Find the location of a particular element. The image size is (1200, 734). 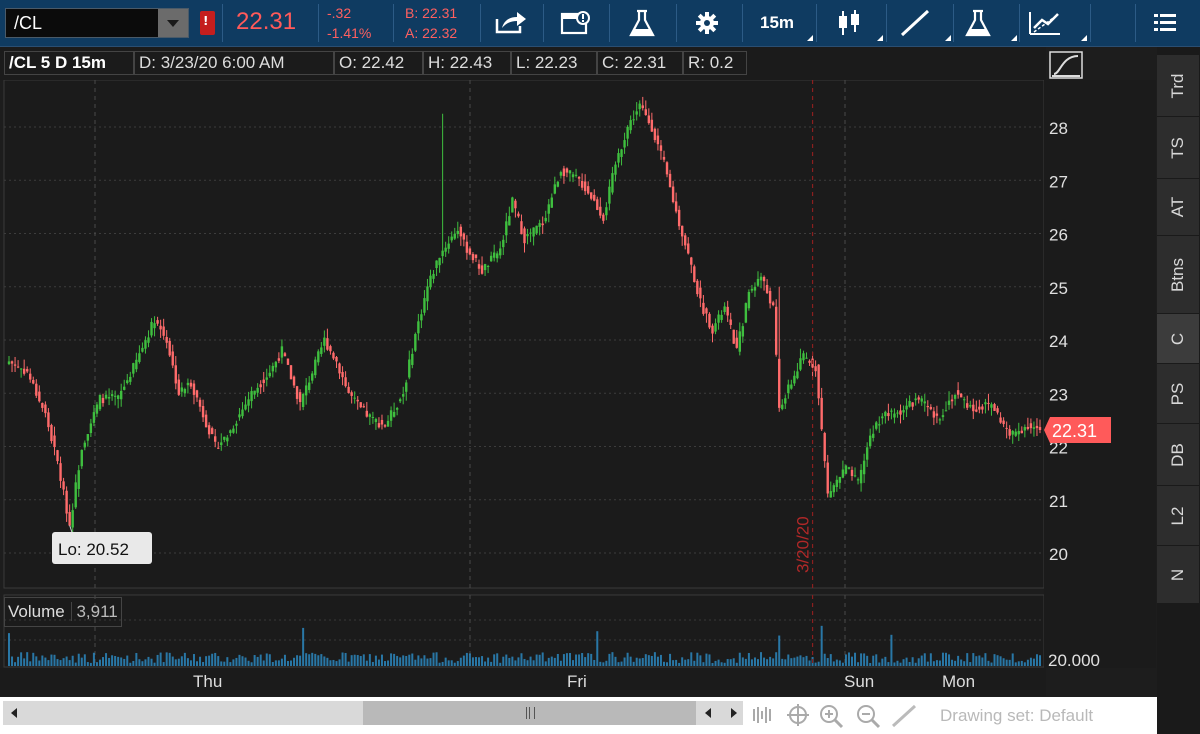

side-tab-db: DB is located at coordinates (1178, 455).